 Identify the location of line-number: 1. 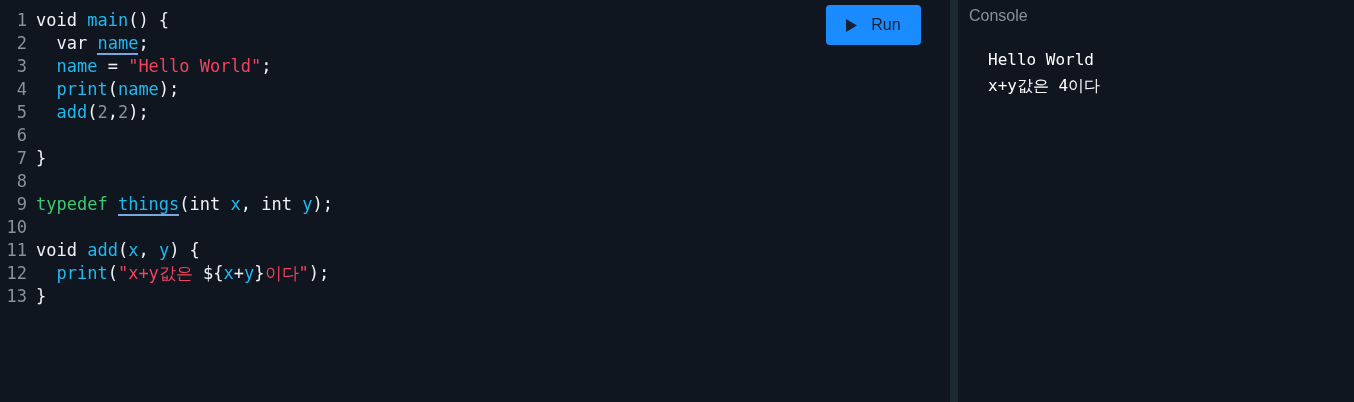
(21, 20).